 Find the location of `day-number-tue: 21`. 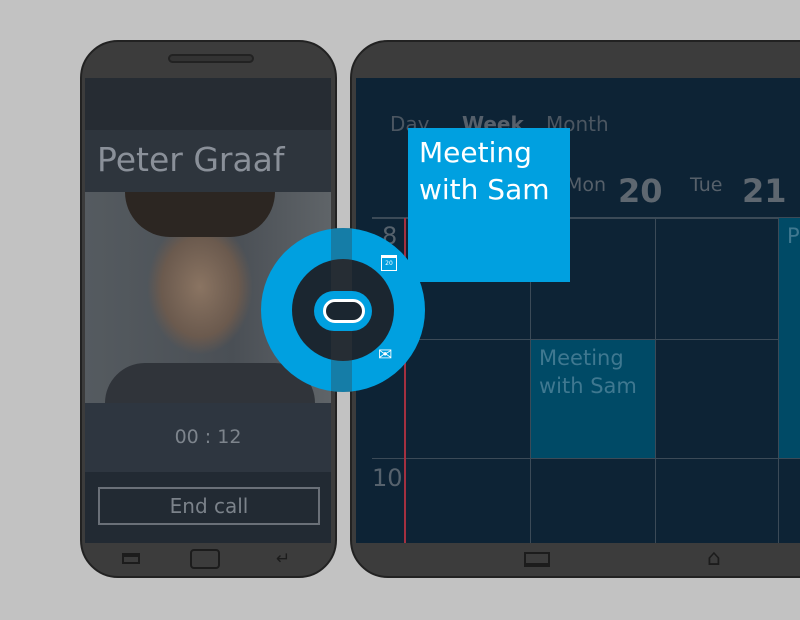

day-number-tue: 21 is located at coordinates (764, 191).